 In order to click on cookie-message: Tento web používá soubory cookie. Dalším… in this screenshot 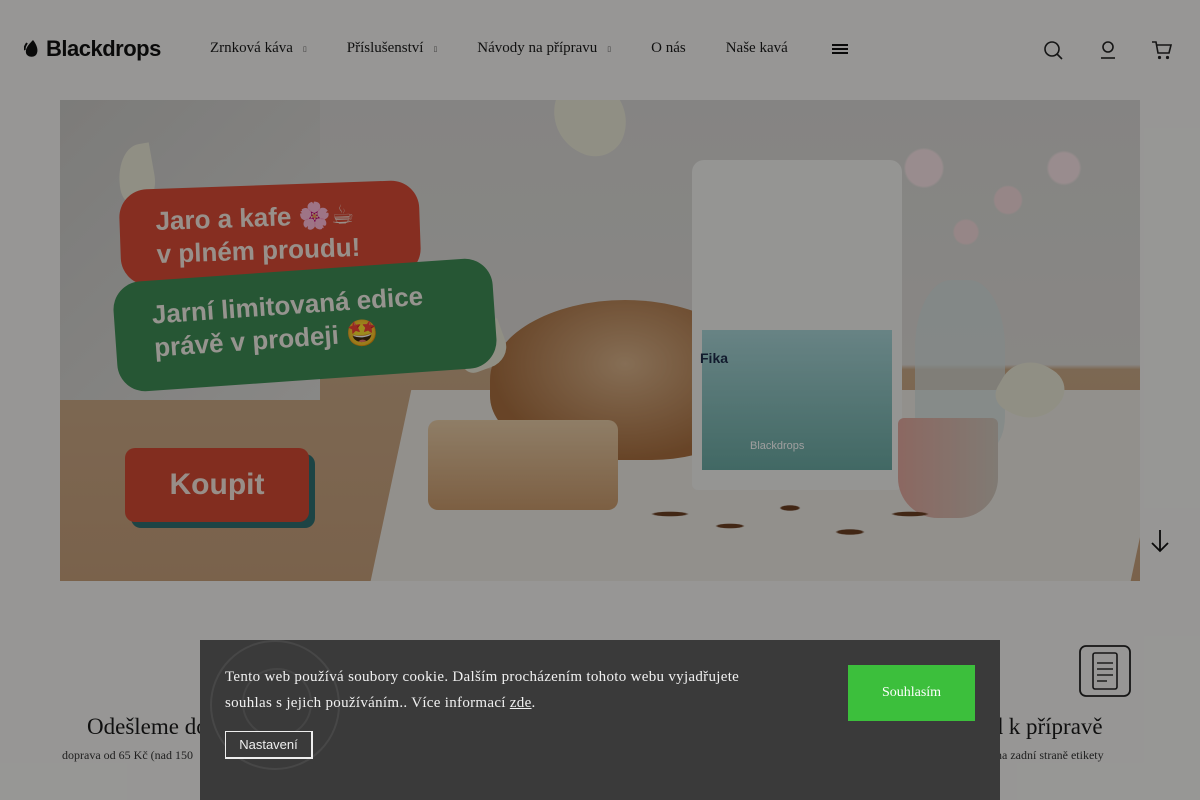, I will do `click(482, 690)`.